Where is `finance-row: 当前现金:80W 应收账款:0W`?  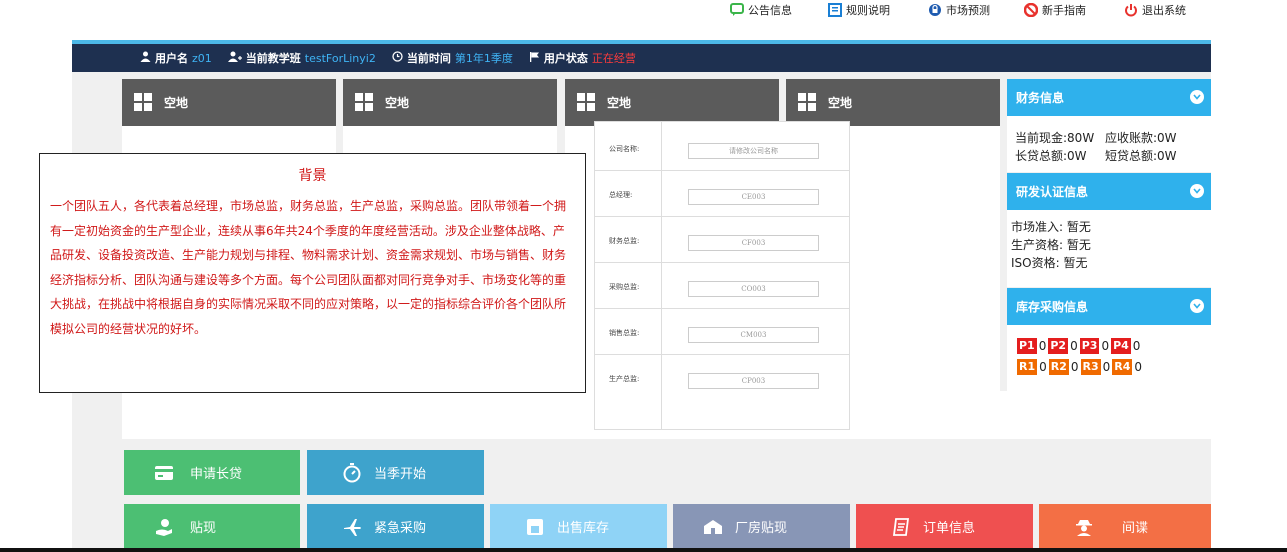 finance-row: 当前现金:80W 应收账款:0W is located at coordinates (1109, 137).